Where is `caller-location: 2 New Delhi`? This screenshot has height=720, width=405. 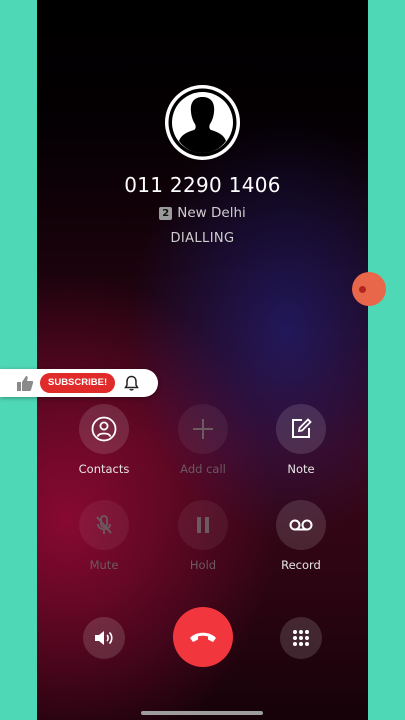 caller-location: 2 New Delhi is located at coordinates (202, 213).